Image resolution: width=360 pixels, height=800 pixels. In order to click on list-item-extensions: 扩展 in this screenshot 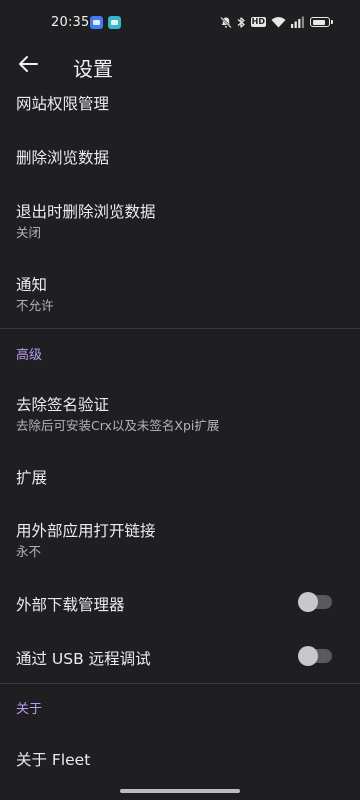, I will do `click(180, 477)`.